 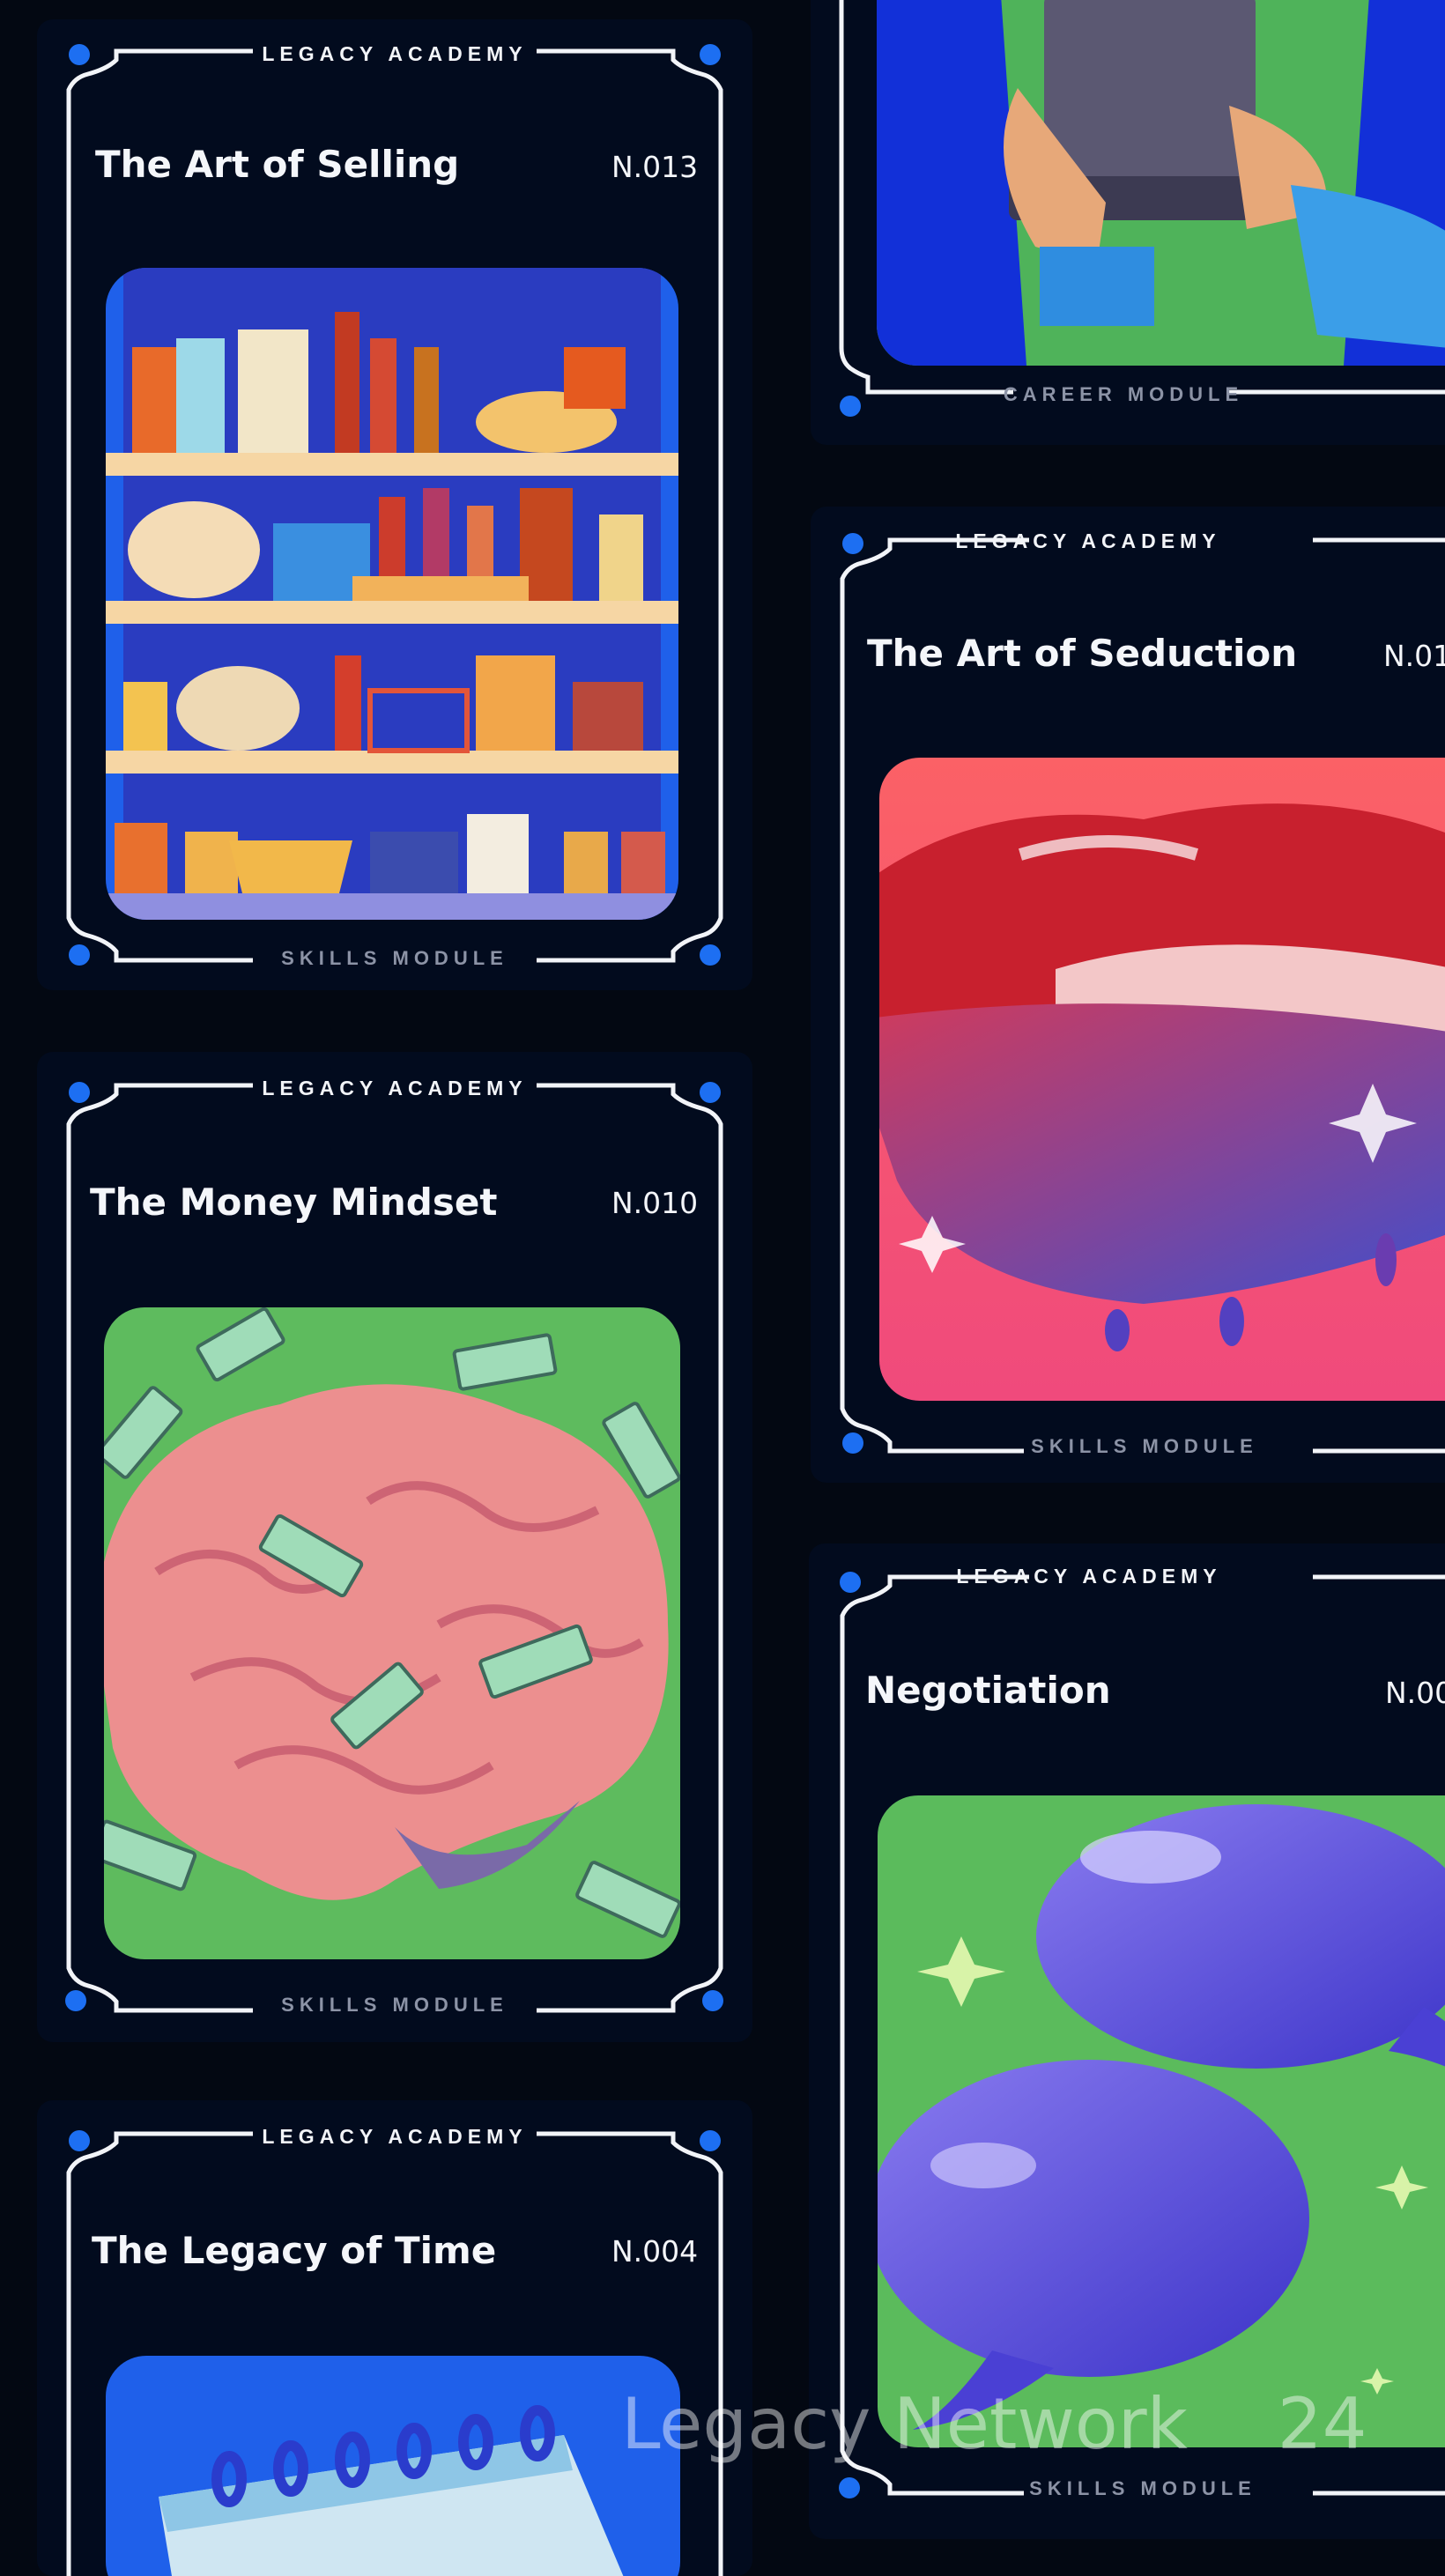 I want to click on money-brain-illustration, so click(x=392, y=1633).